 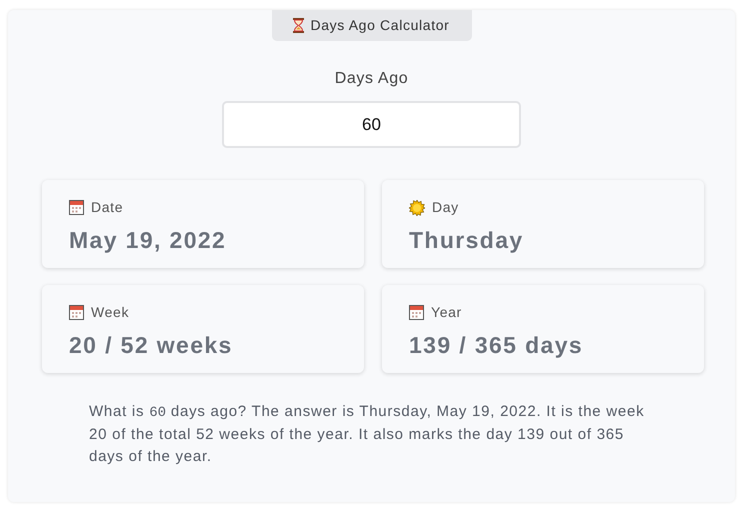 What do you see at coordinates (371, 124) in the screenshot?
I see `days-input-field: 60` at bounding box center [371, 124].